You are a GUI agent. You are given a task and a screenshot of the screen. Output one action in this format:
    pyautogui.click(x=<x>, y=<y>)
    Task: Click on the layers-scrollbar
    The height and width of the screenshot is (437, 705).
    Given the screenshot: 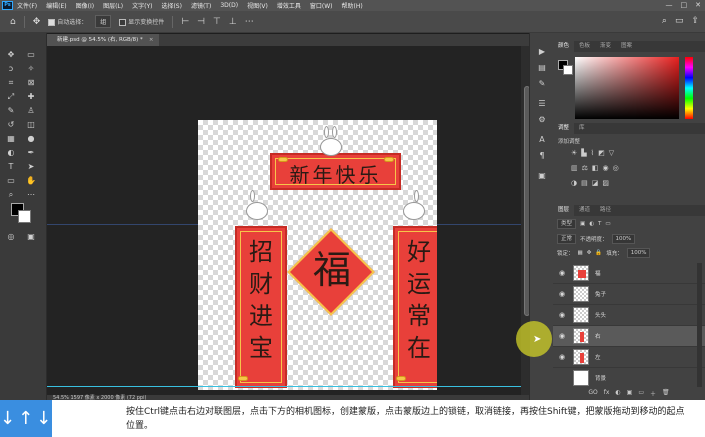 What is the action you would take?
    pyautogui.click(x=699, y=325)
    